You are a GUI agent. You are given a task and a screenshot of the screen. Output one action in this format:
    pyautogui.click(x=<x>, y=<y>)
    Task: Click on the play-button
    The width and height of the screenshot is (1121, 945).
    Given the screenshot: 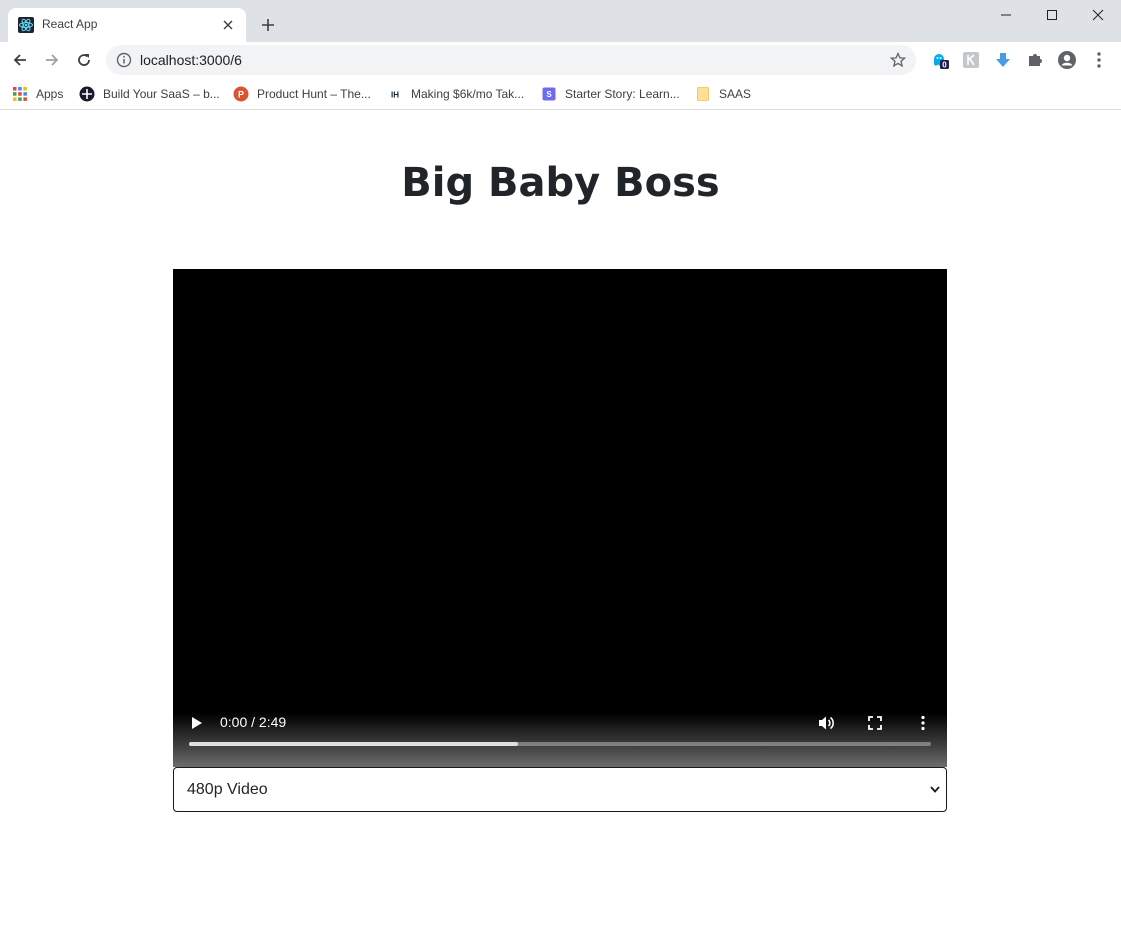 What is the action you would take?
    pyautogui.click(x=197, y=723)
    